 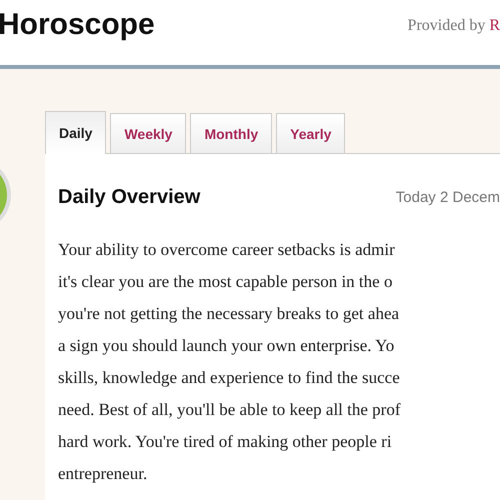 I want to click on provider-link: R, so click(x=494, y=25).